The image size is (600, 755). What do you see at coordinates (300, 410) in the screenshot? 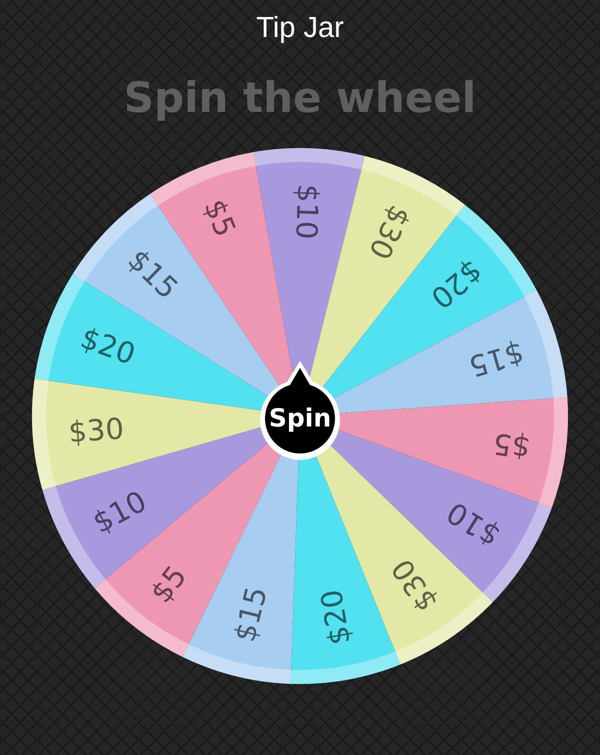
I see `spin-button: Spin` at bounding box center [300, 410].